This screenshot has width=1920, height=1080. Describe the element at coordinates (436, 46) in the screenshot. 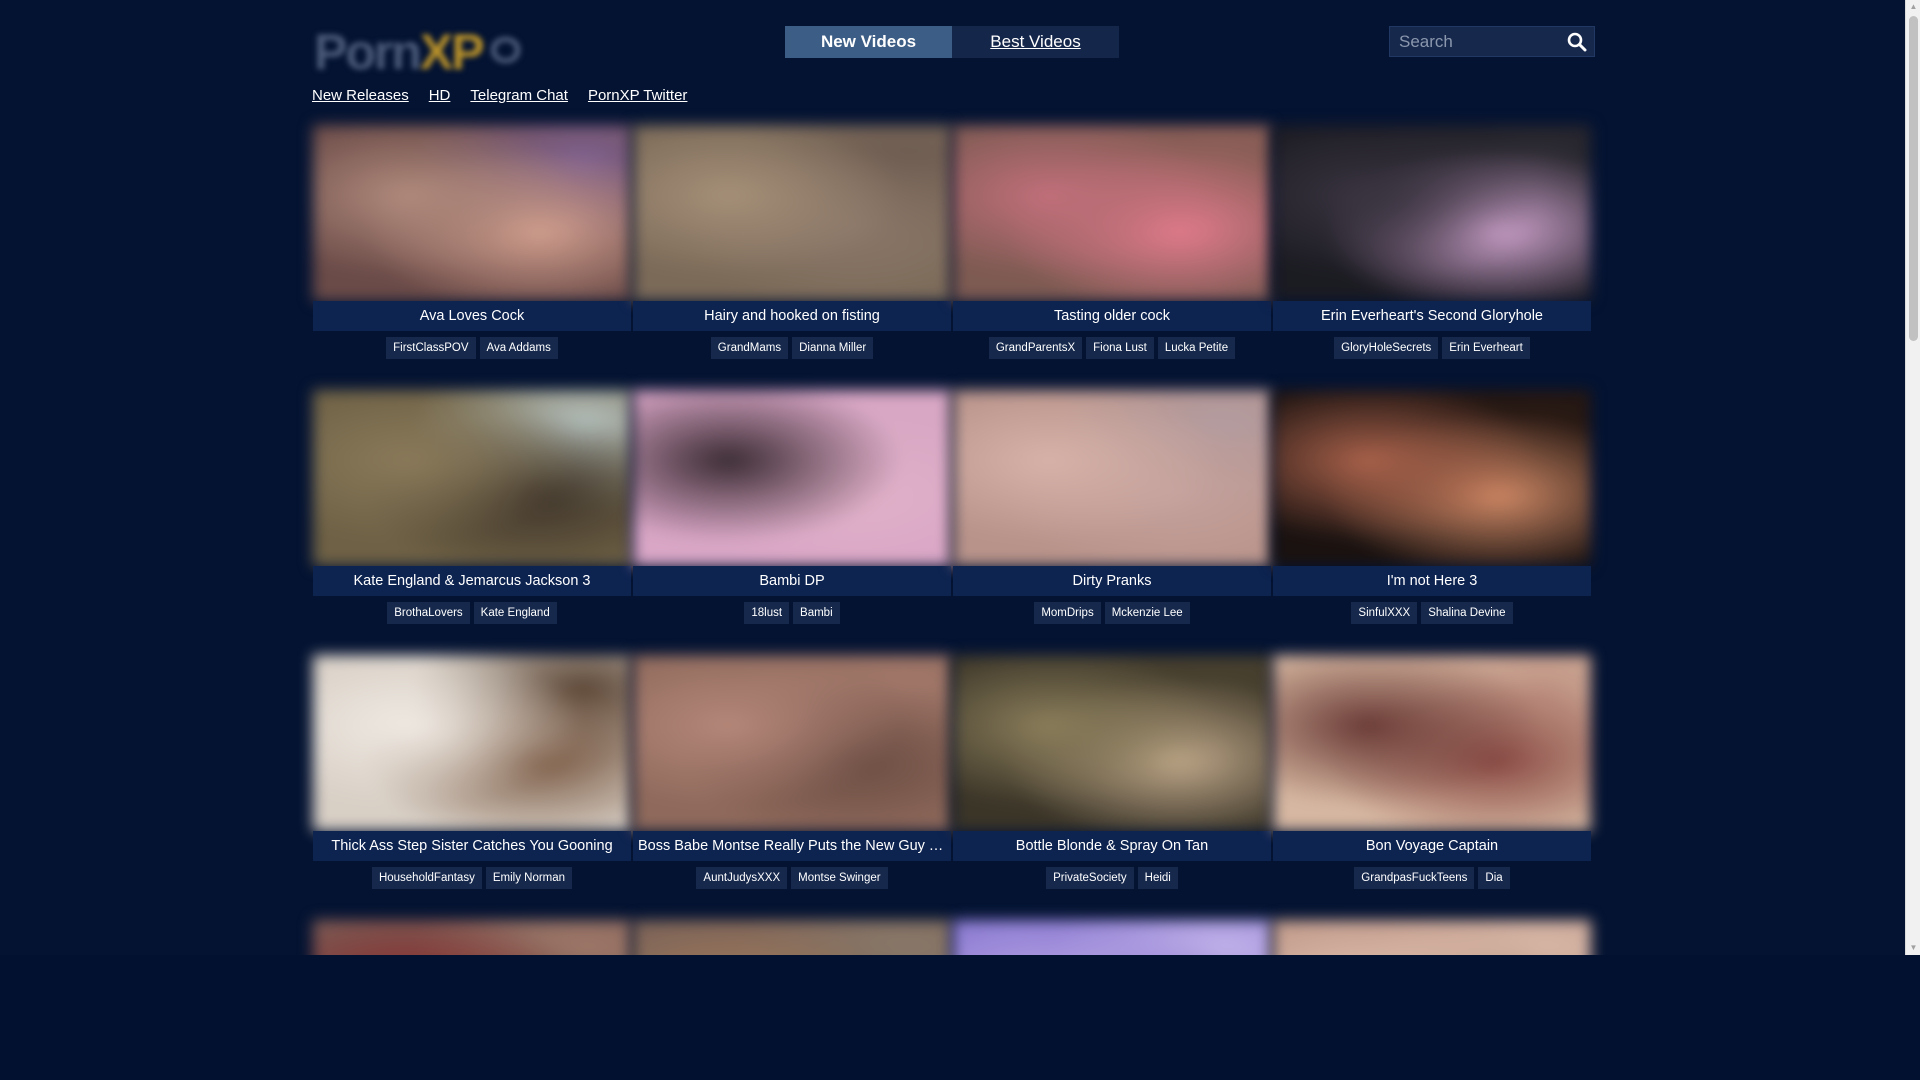

I see `site-logo: PornXPㅇ` at that location.